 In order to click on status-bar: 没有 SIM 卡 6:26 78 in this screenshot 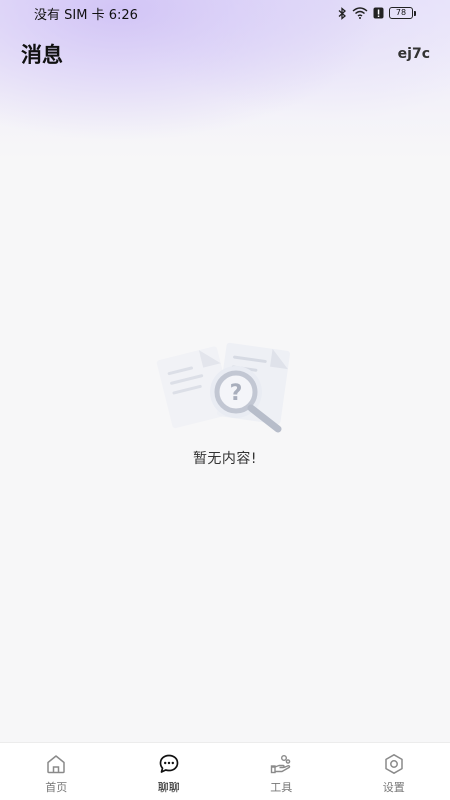, I will do `click(225, 13)`.